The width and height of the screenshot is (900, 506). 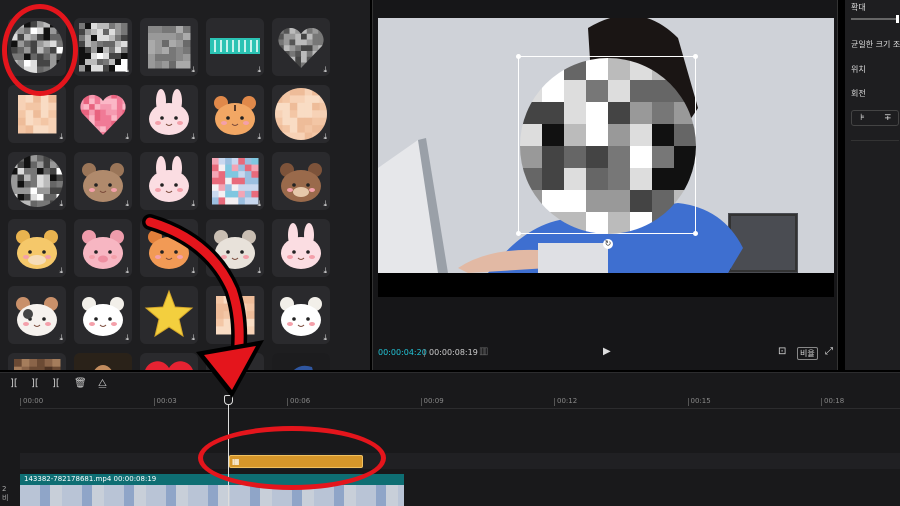 I want to click on timeline-tick: 00:12, so click(x=565, y=401).